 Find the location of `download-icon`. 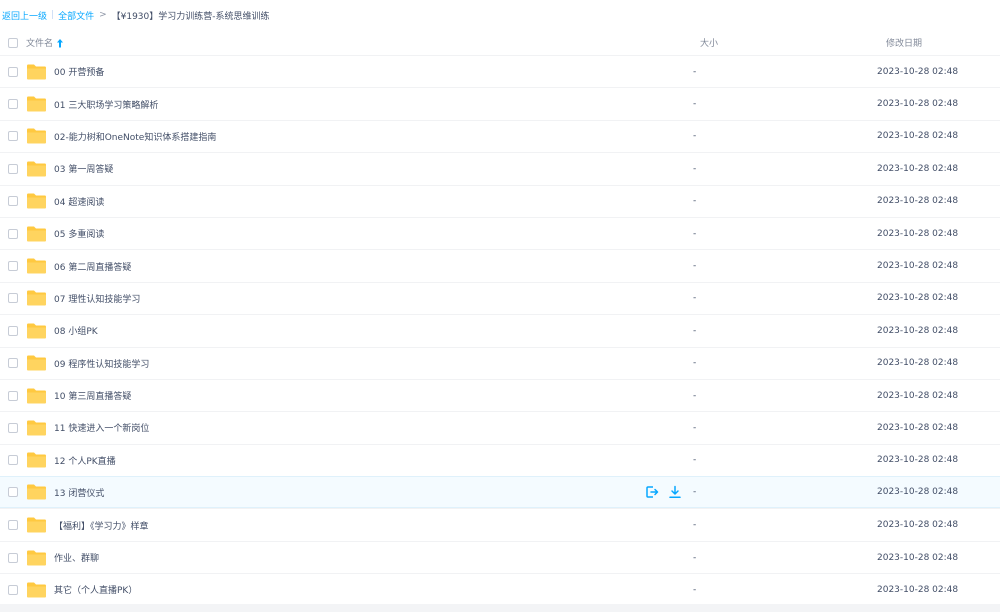

download-icon is located at coordinates (675, 492).